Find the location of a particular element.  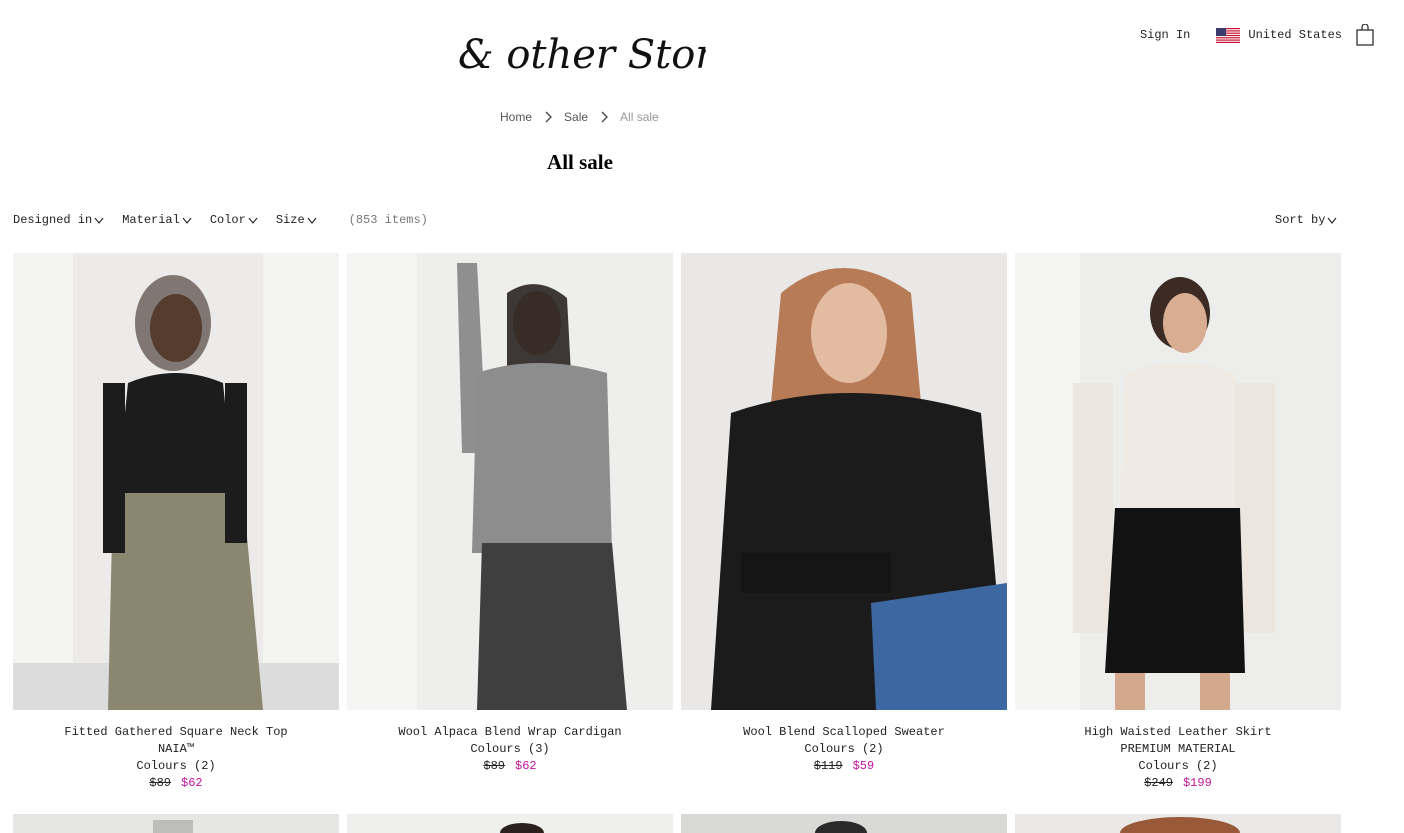

filter-size: Size is located at coordinates (296, 220).